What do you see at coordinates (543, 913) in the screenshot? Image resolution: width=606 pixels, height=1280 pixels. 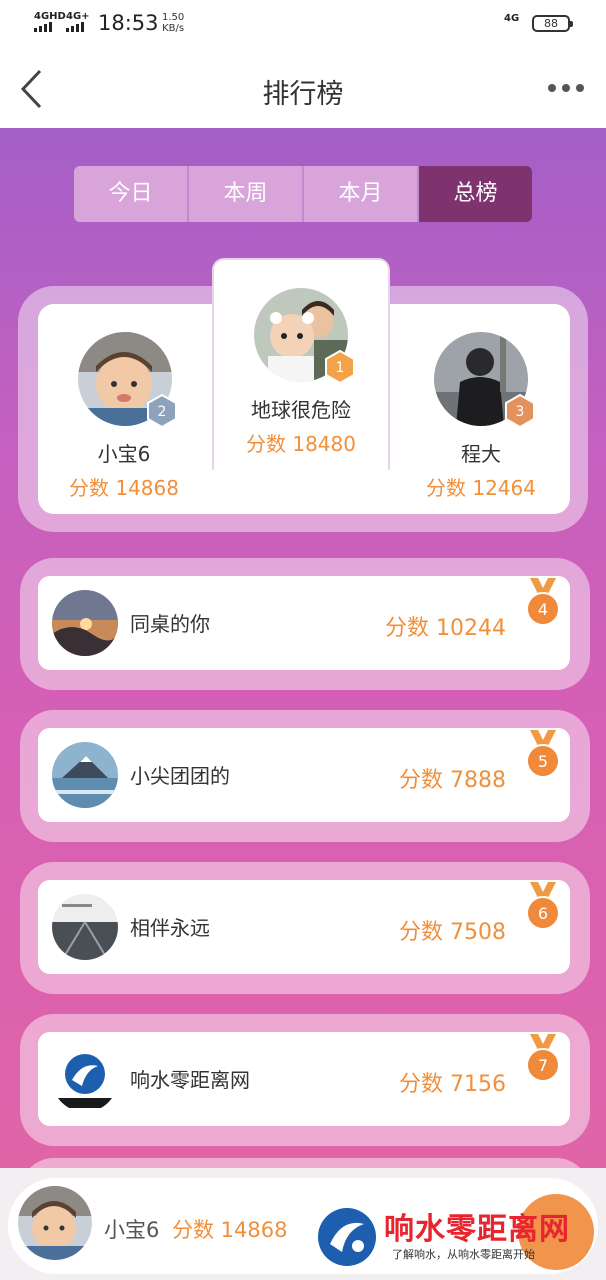 I see `rank-medal-number: 6` at bounding box center [543, 913].